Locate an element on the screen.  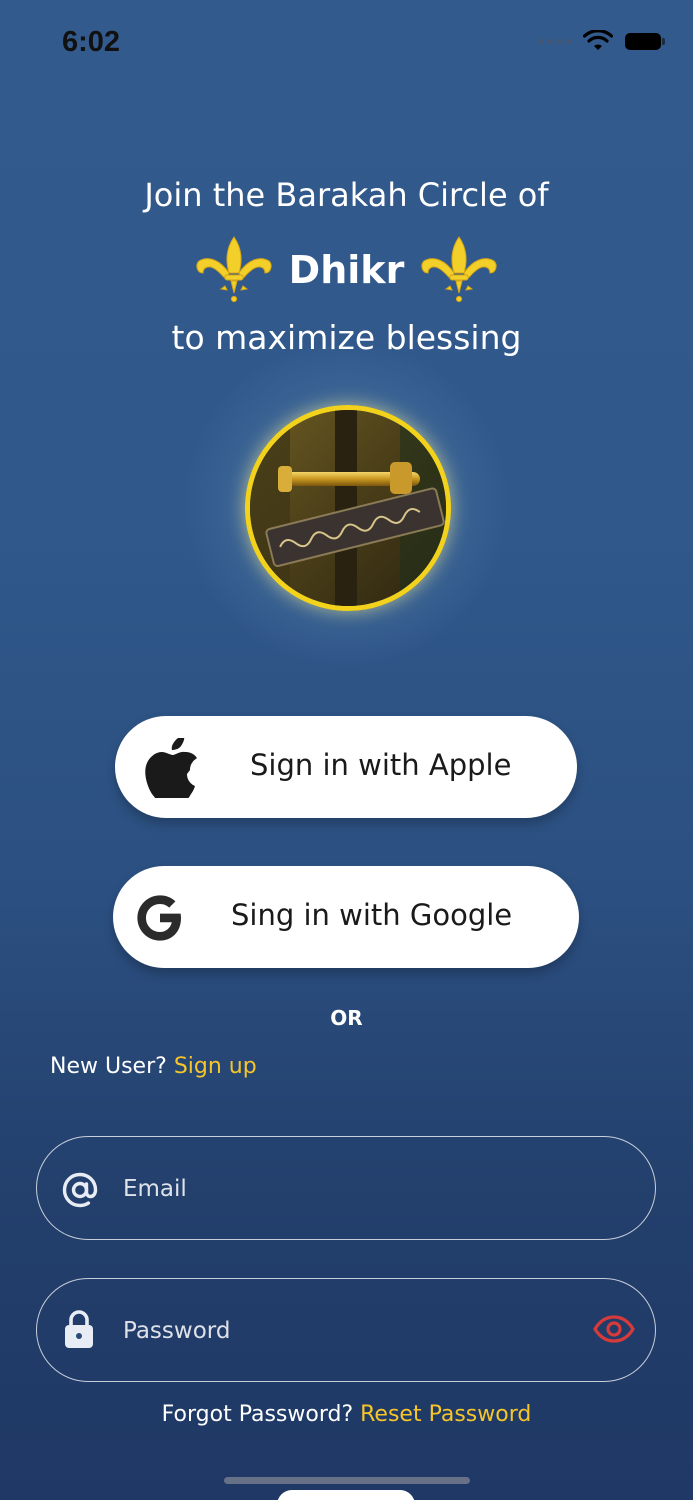
status-bar: 6:02 is located at coordinates (346, 45).